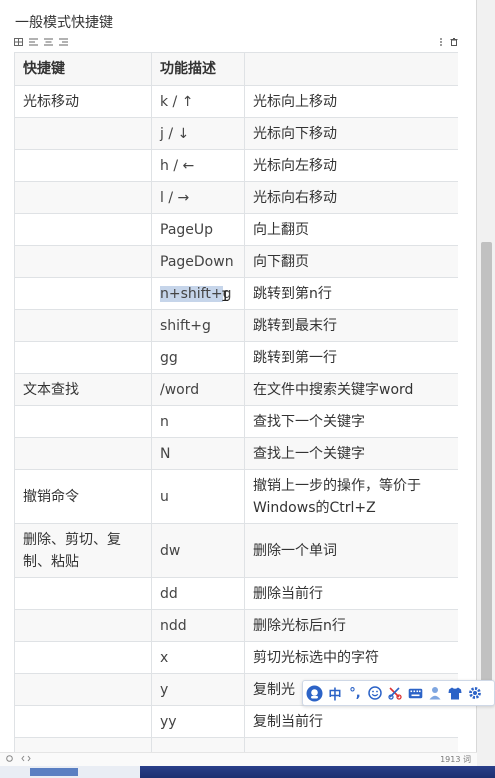  I want to click on table-row: shift+g 跳转到最末行, so click(236, 325).